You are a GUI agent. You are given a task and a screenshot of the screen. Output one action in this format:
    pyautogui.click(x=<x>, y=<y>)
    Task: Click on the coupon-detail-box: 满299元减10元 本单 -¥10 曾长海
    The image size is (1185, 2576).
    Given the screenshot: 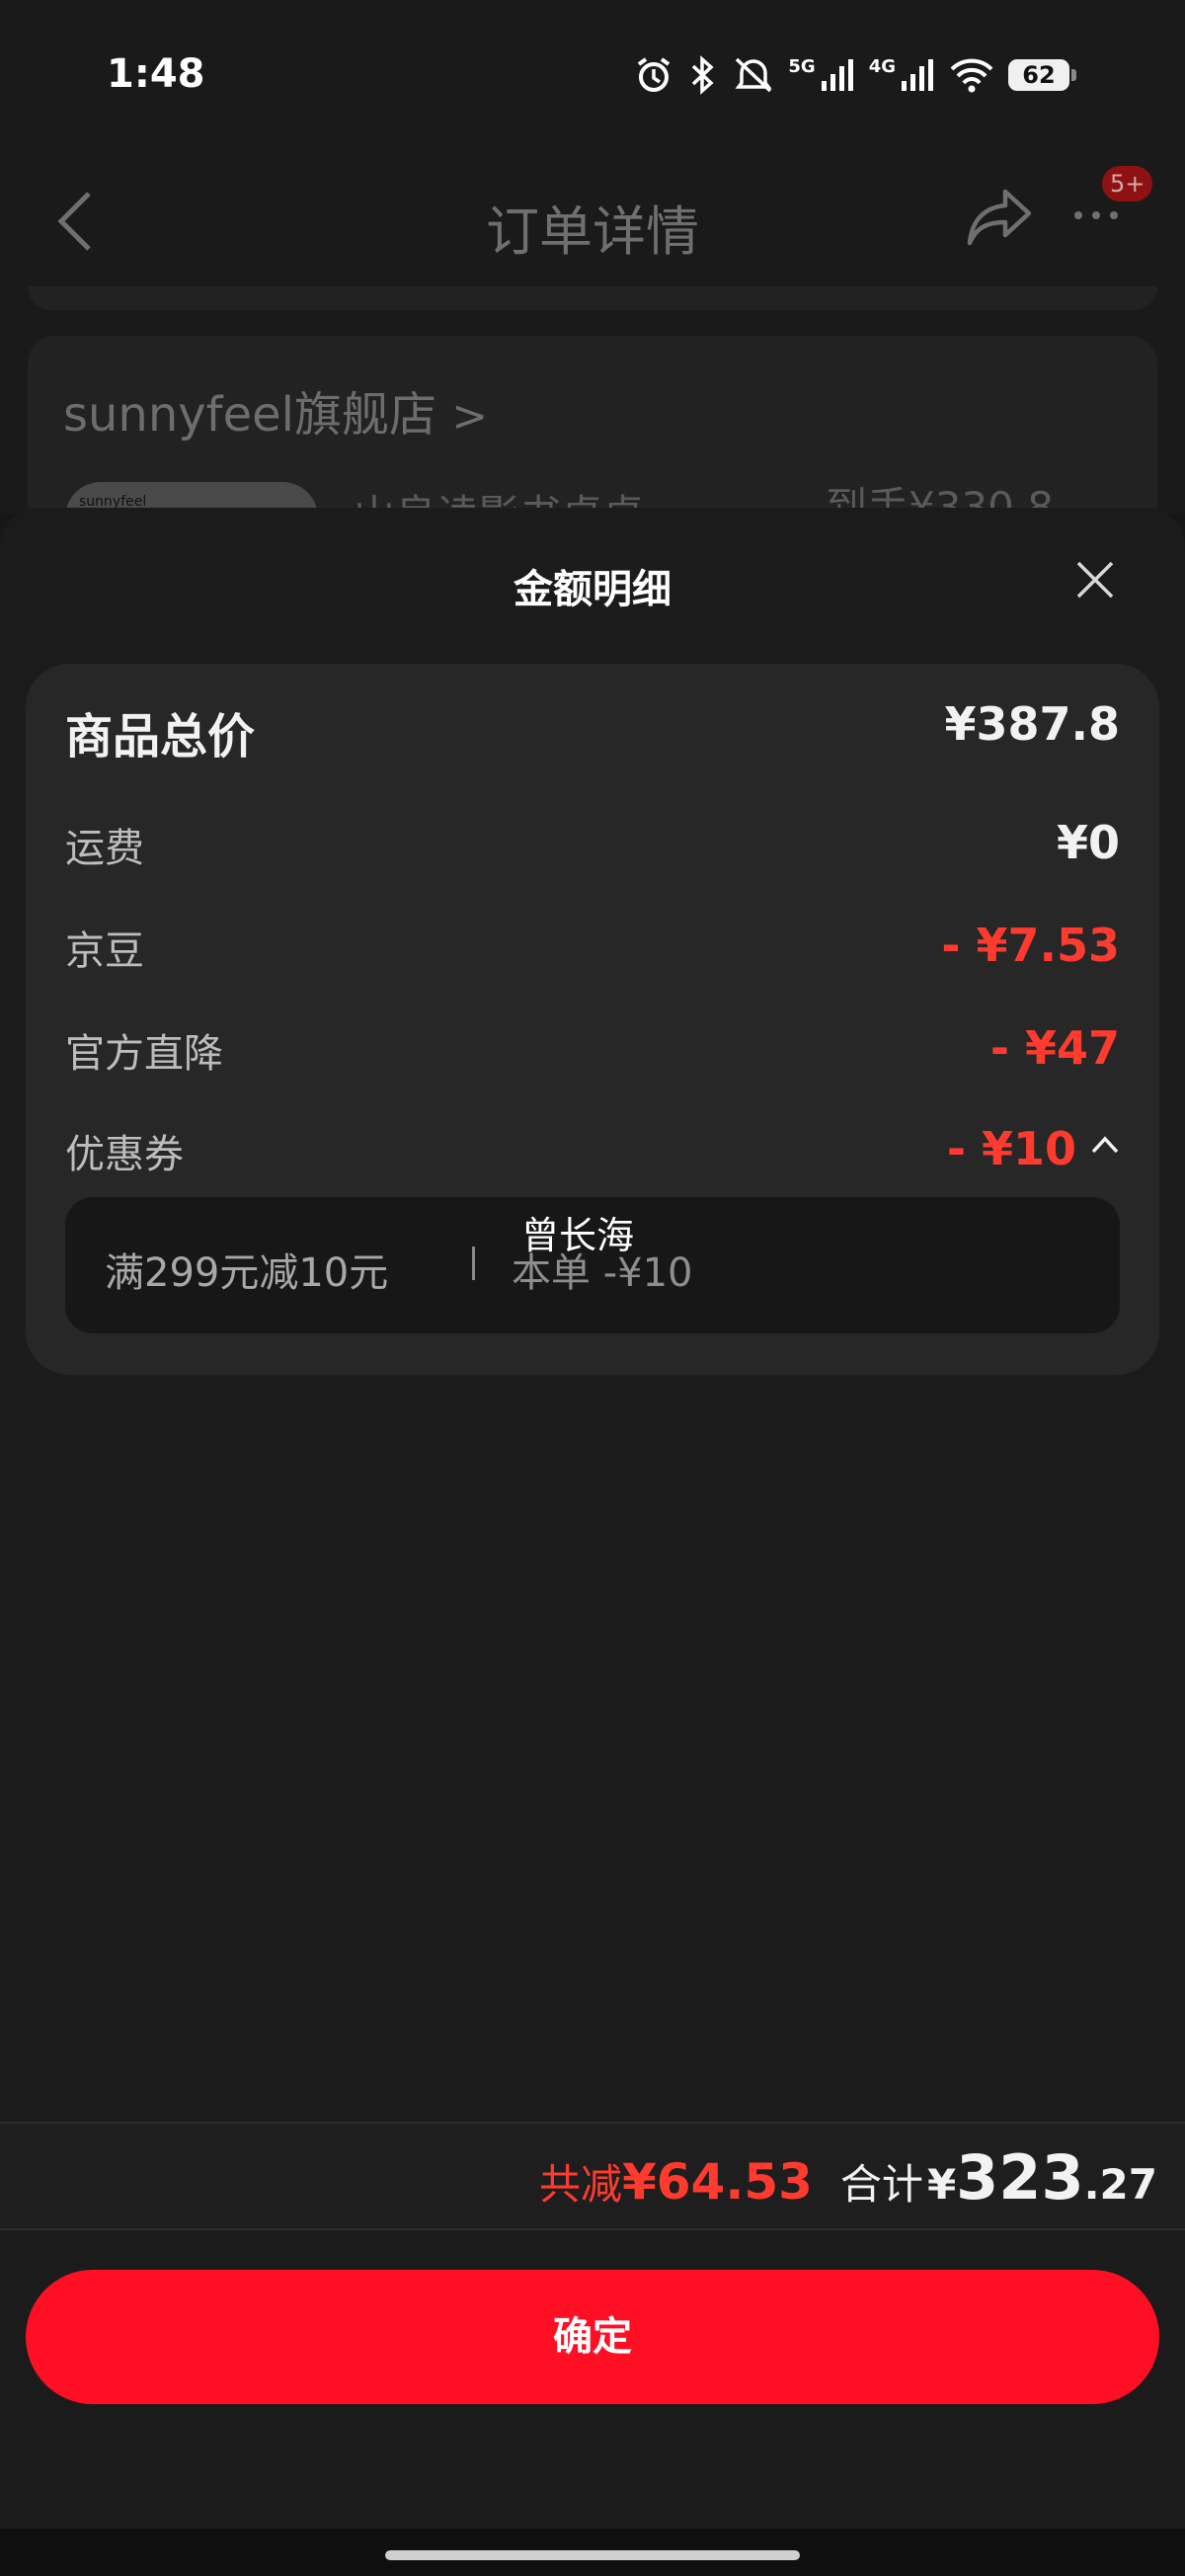 What is the action you would take?
    pyautogui.click(x=592, y=1265)
    